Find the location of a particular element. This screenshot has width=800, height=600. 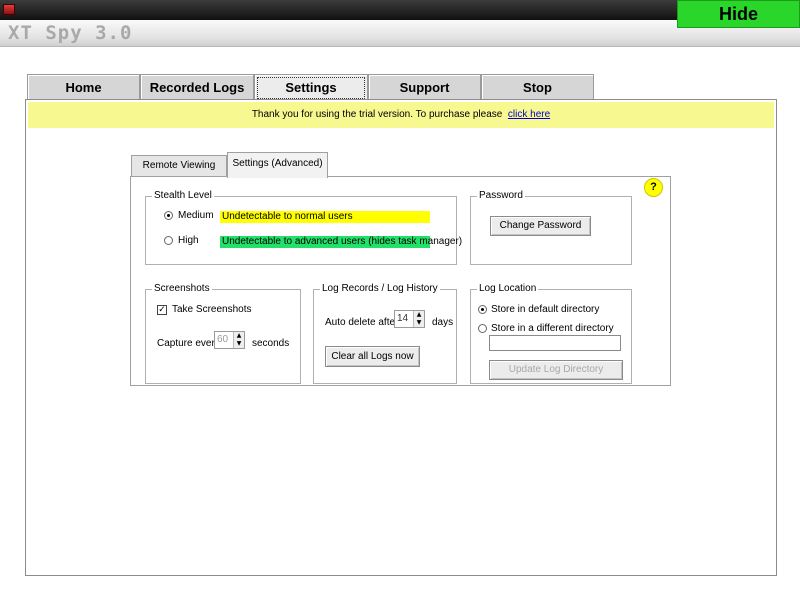

auto-delete-arrows: ▲ ▼ is located at coordinates (418, 319).